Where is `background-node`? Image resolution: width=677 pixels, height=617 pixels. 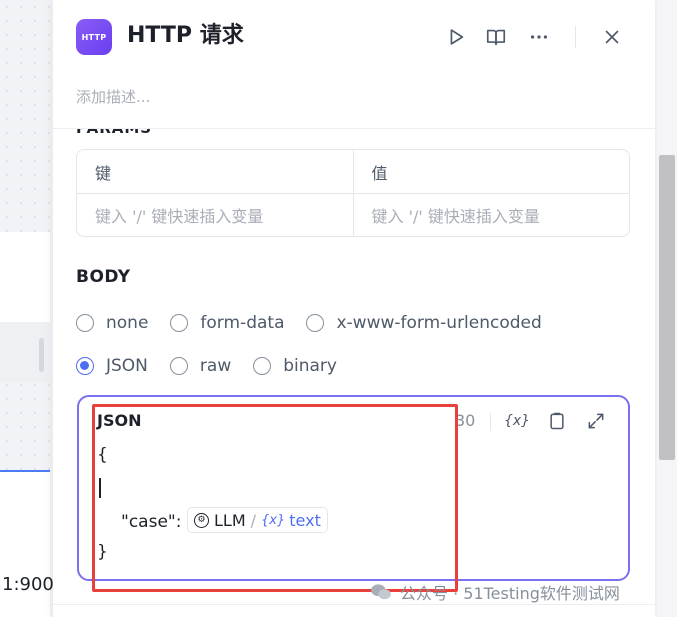
background-node is located at coordinates (25, 277).